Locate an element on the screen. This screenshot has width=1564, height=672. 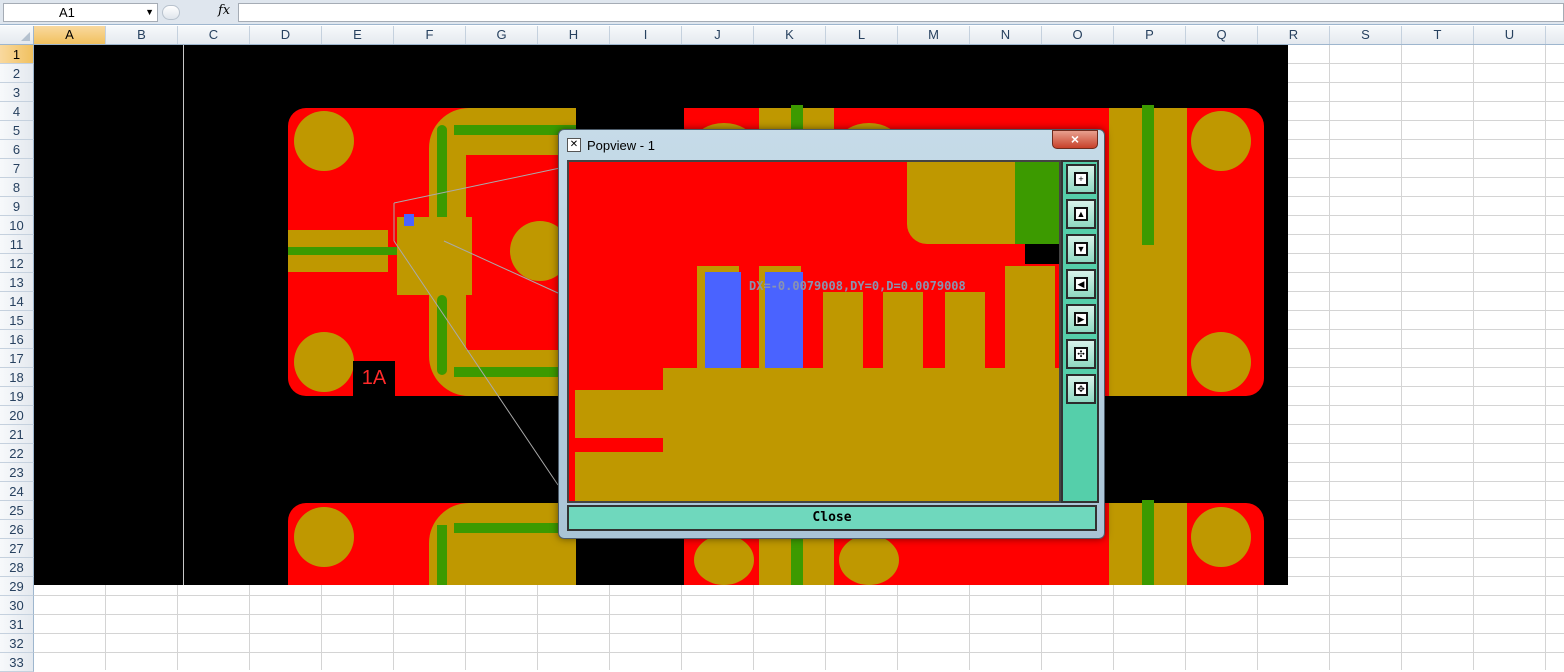
column-header-j: J is located at coordinates (718, 35).